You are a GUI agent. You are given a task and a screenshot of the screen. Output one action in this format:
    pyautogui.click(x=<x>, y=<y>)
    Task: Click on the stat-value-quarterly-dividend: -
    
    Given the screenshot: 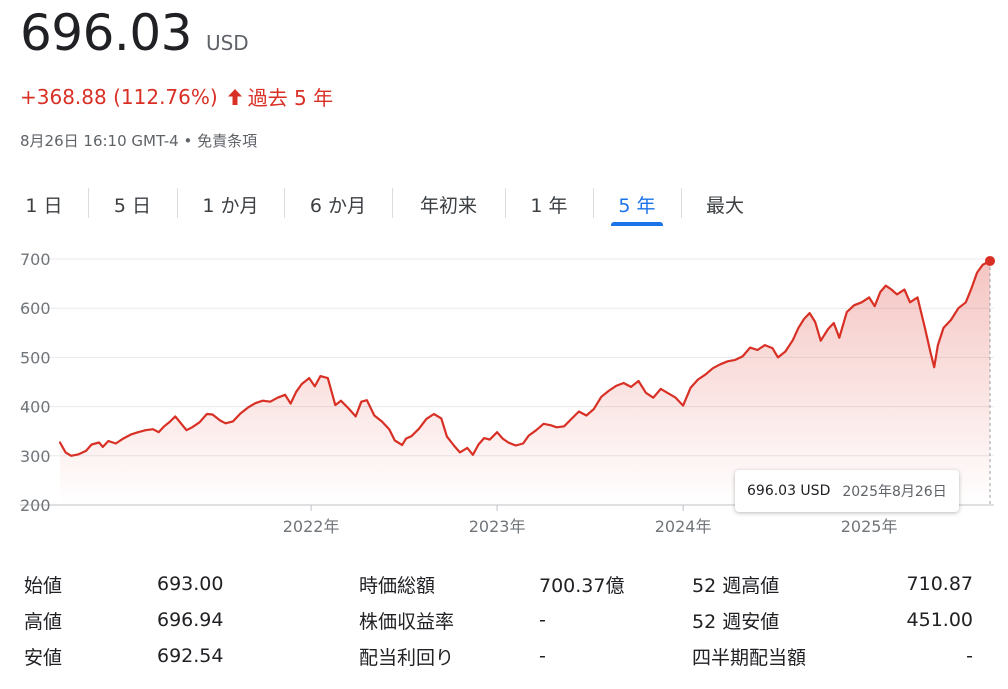 What is the action you would take?
    pyautogui.click(x=969, y=656)
    